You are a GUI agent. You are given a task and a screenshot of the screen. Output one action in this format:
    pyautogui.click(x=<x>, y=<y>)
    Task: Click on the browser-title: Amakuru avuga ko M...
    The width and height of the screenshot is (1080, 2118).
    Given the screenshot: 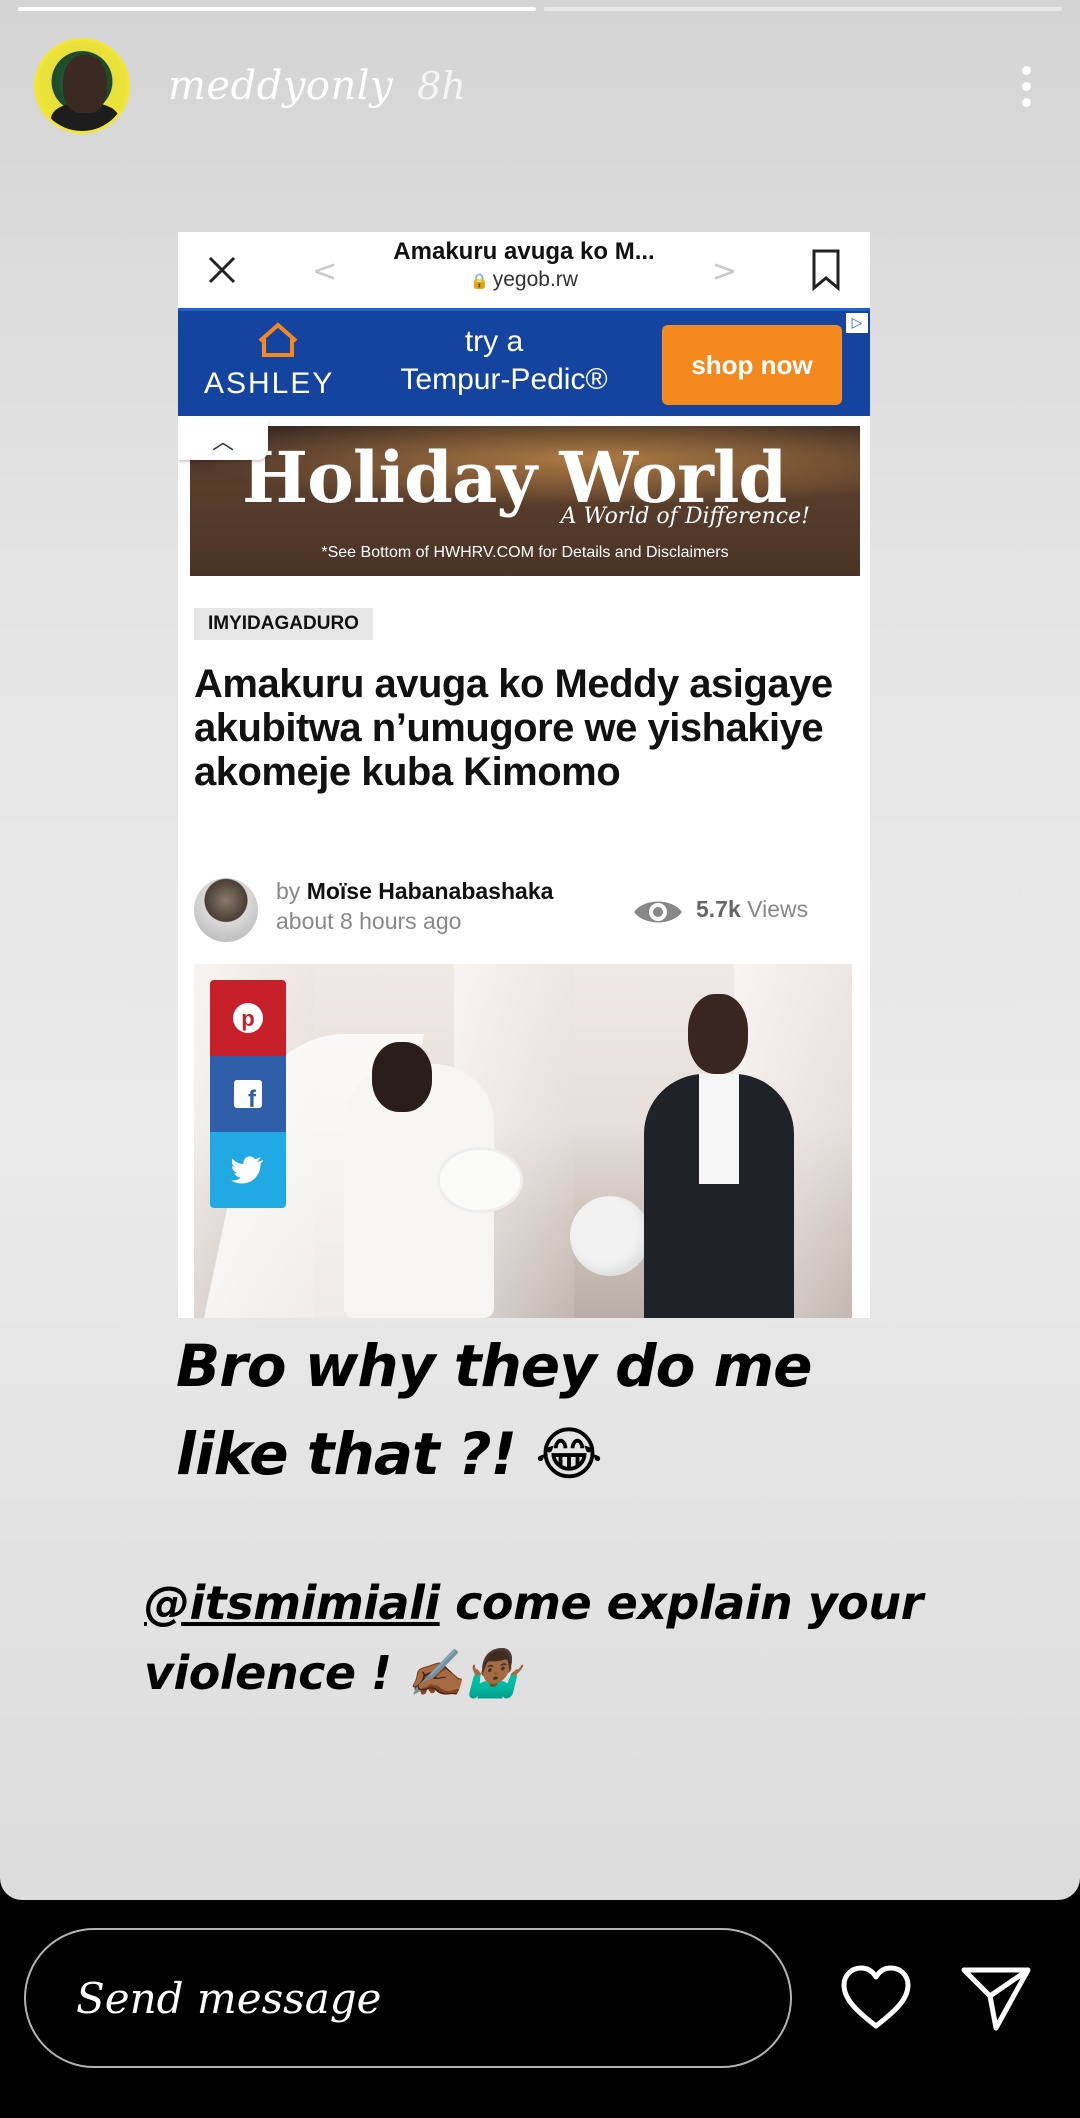 What is the action you would take?
    pyautogui.click(x=524, y=251)
    